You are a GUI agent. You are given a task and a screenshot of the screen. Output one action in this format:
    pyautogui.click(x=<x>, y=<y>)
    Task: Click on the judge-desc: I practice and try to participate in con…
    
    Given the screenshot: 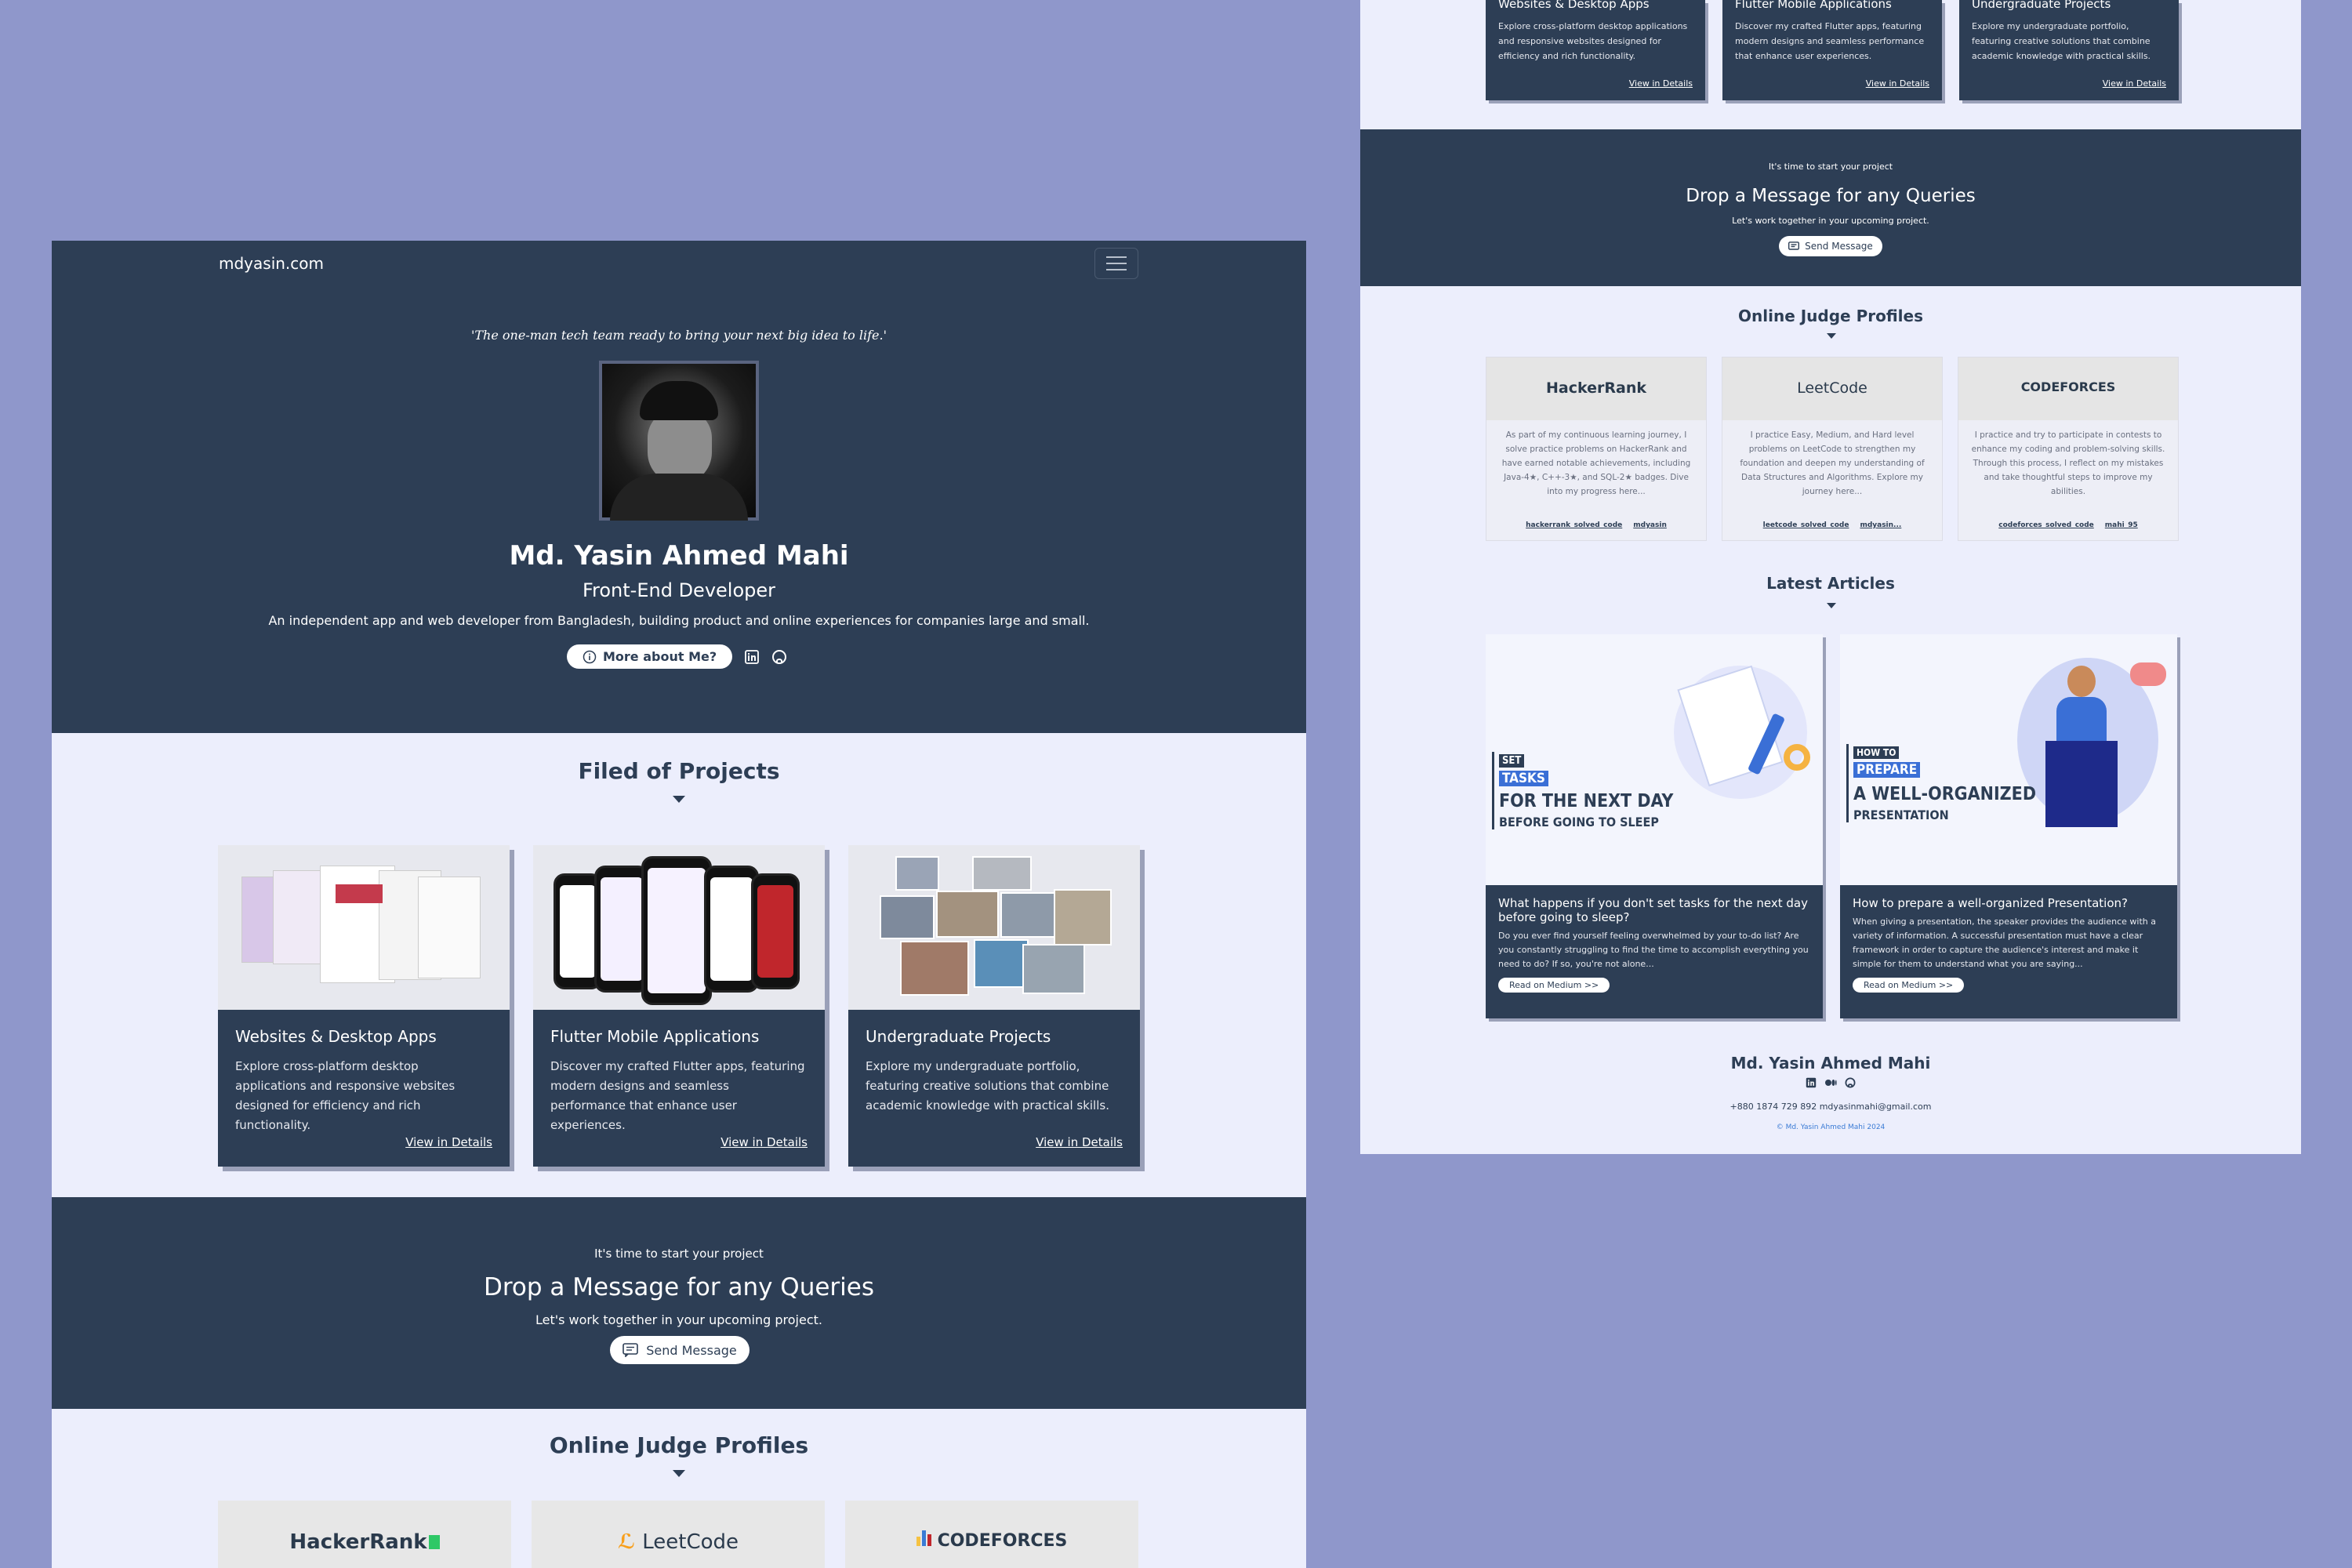 What is the action you would take?
    pyautogui.click(x=2068, y=463)
    